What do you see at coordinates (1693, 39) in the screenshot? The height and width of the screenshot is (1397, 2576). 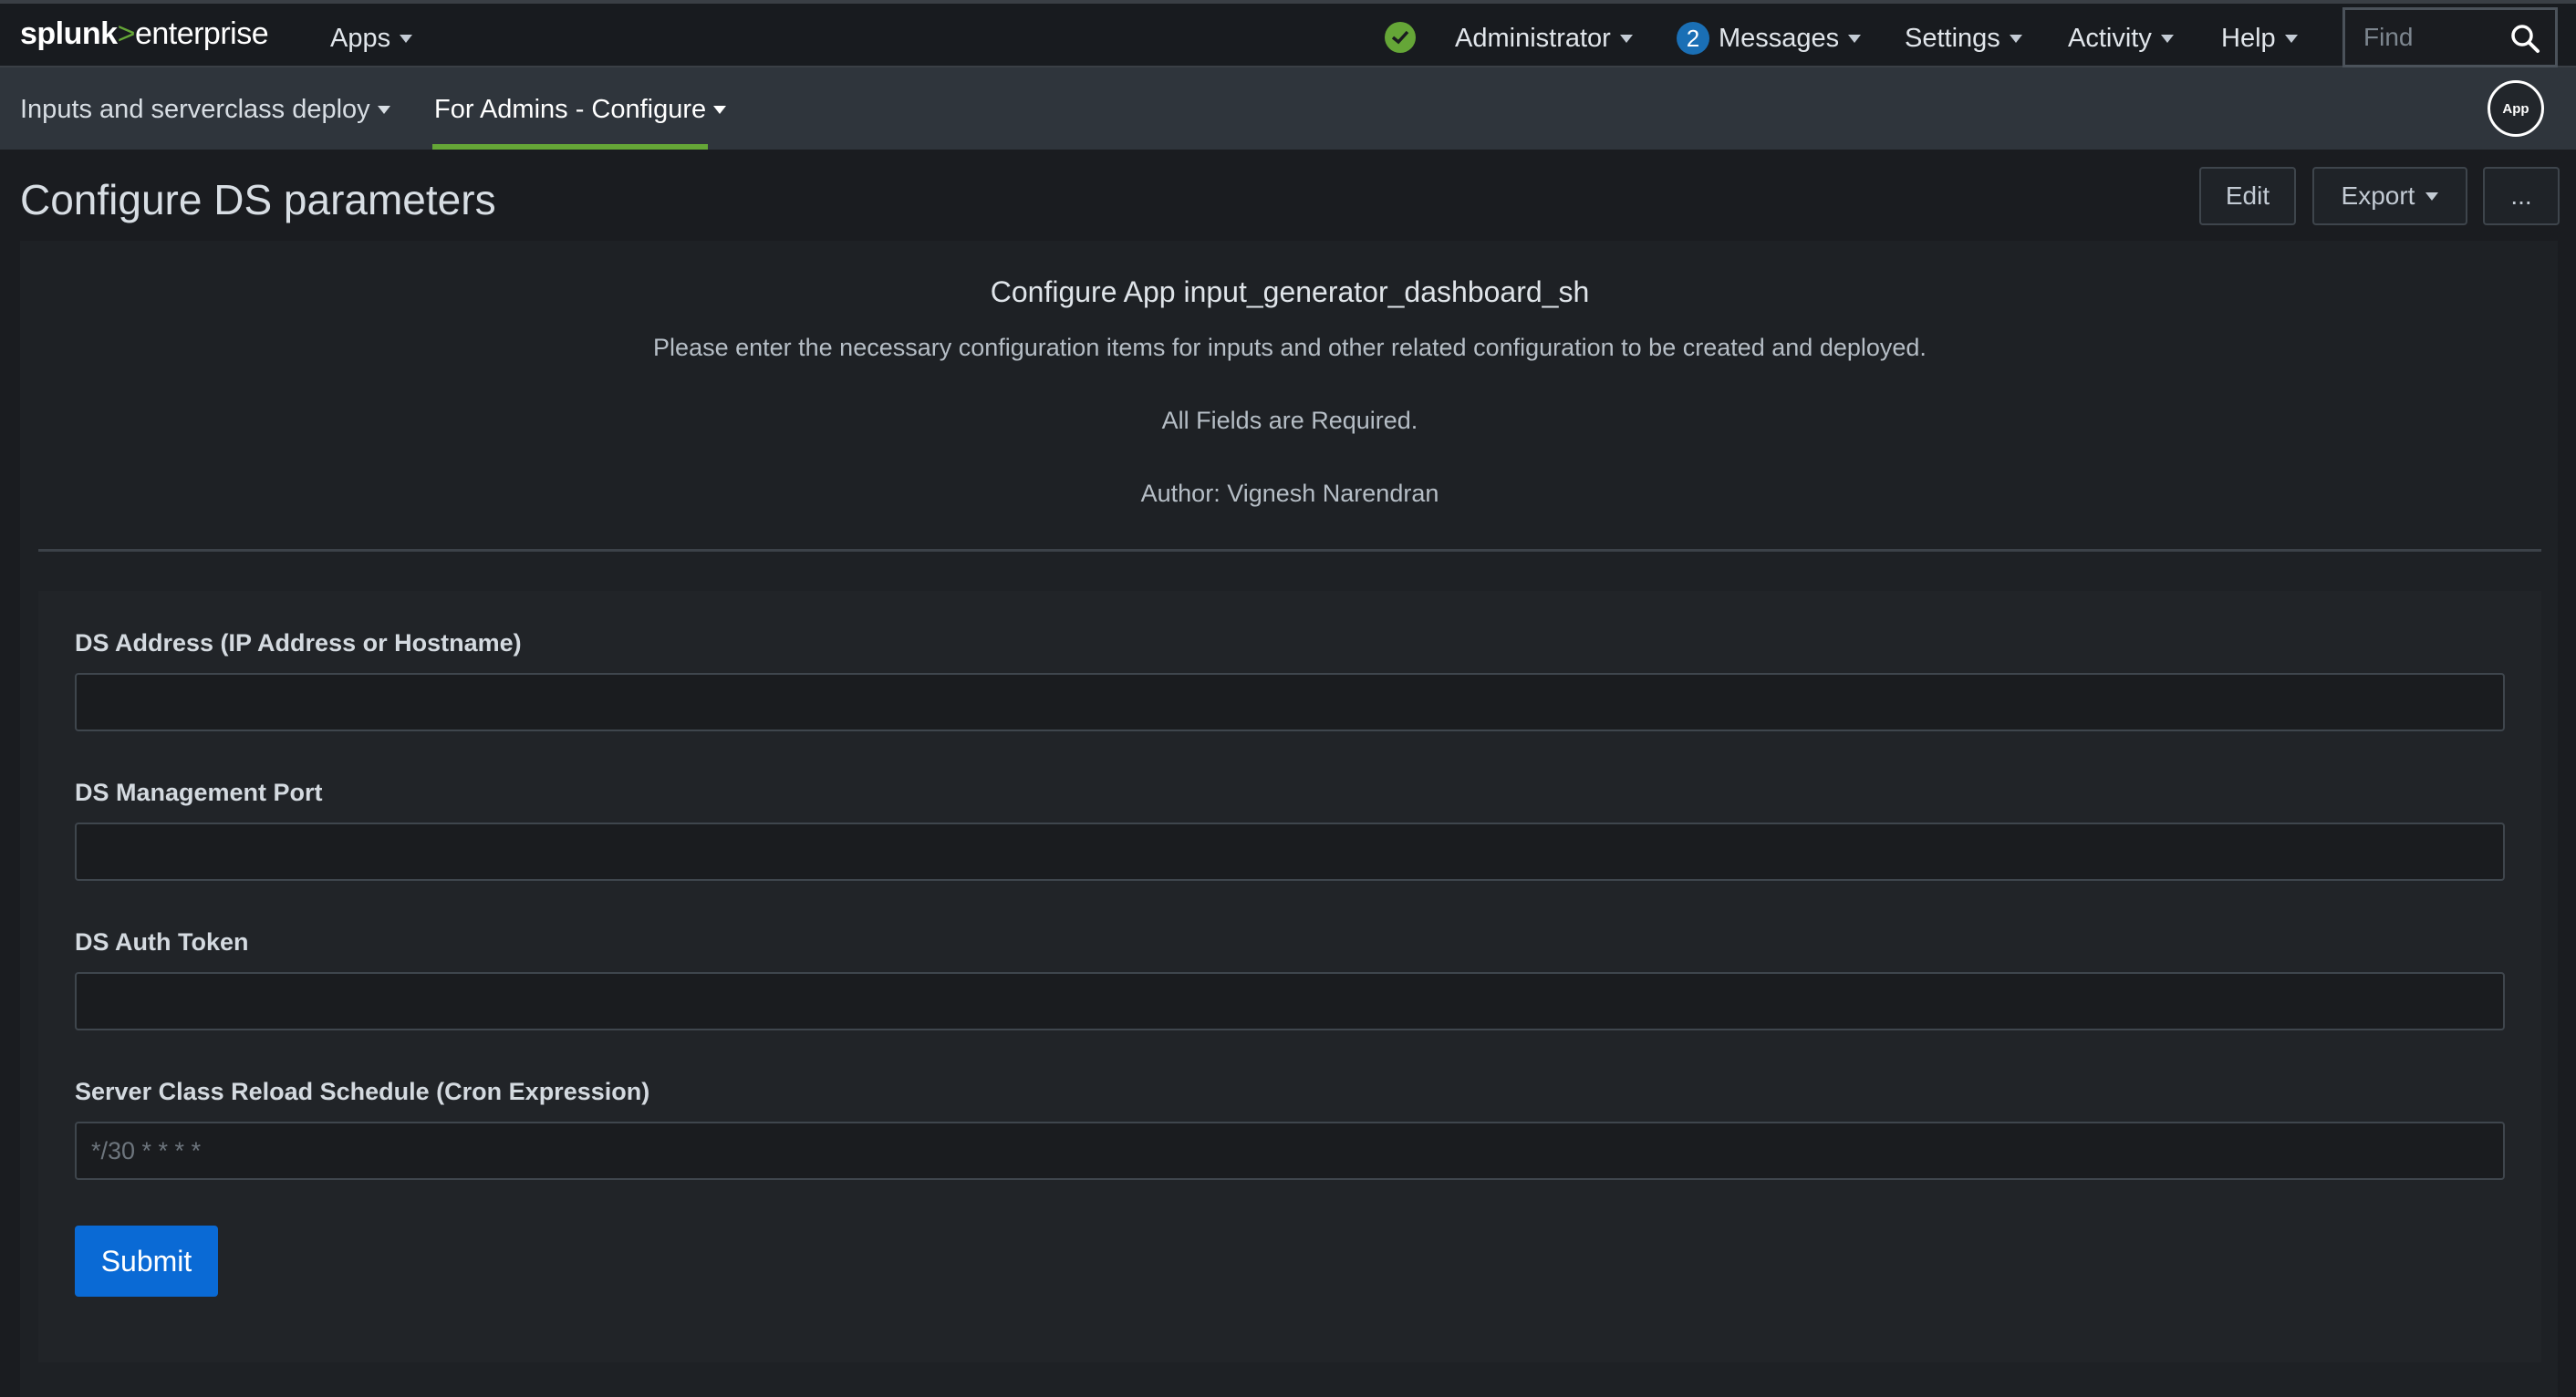 I see `messages-count-badge: 2` at bounding box center [1693, 39].